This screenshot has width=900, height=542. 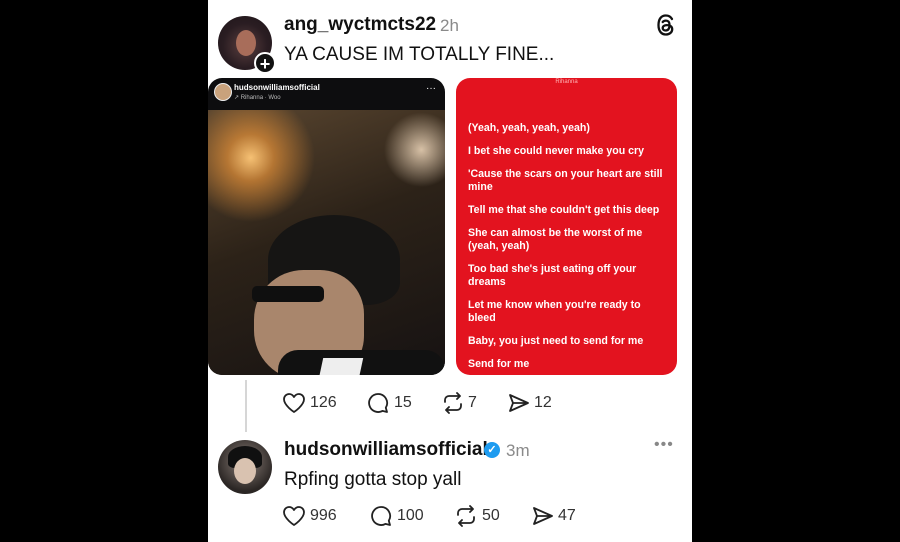 What do you see at coordinates (410, 515) in the screenshot?
I see `reply-reply-count: 100` at bounding box center [410, 515].